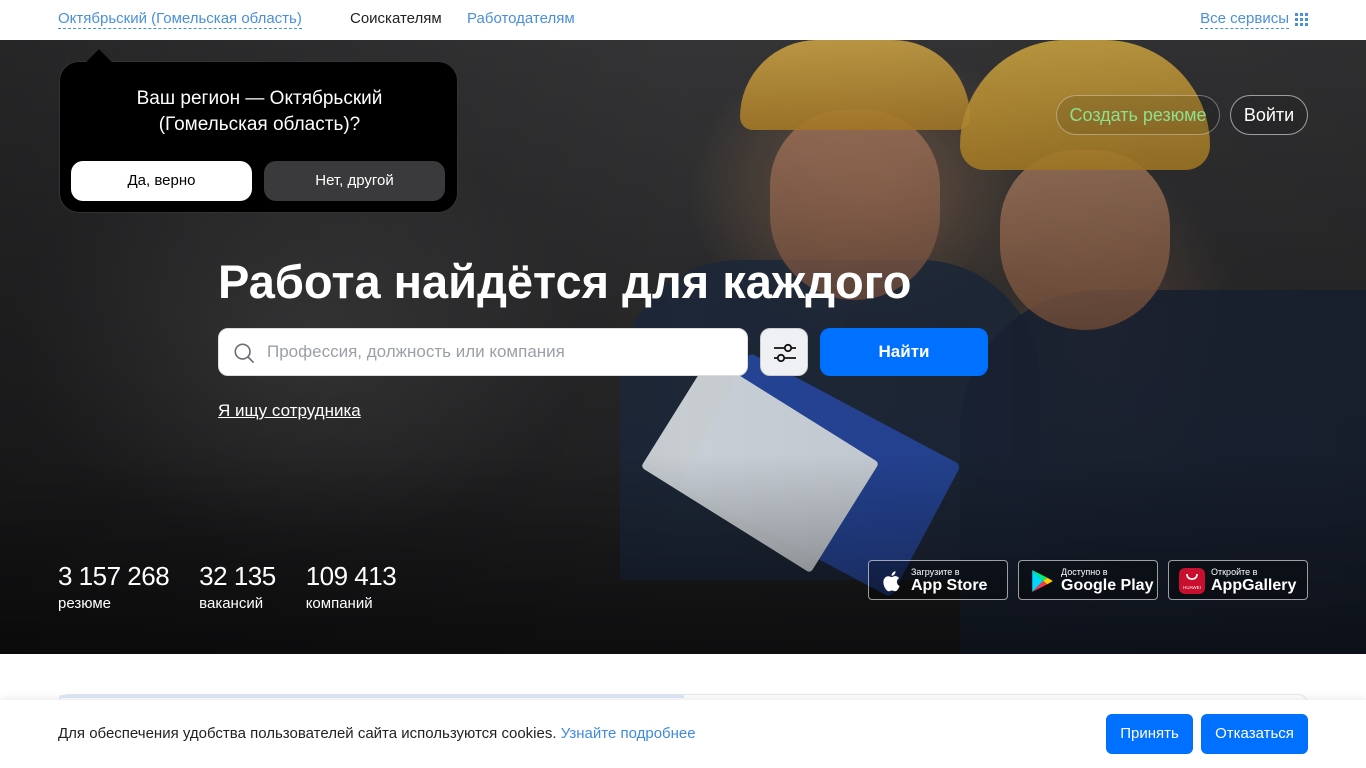 Image resolution: width=1366 pixels, height=768 pixels. I want to click on google-play-button: Доступно в Google Play, so click(1088, 580).